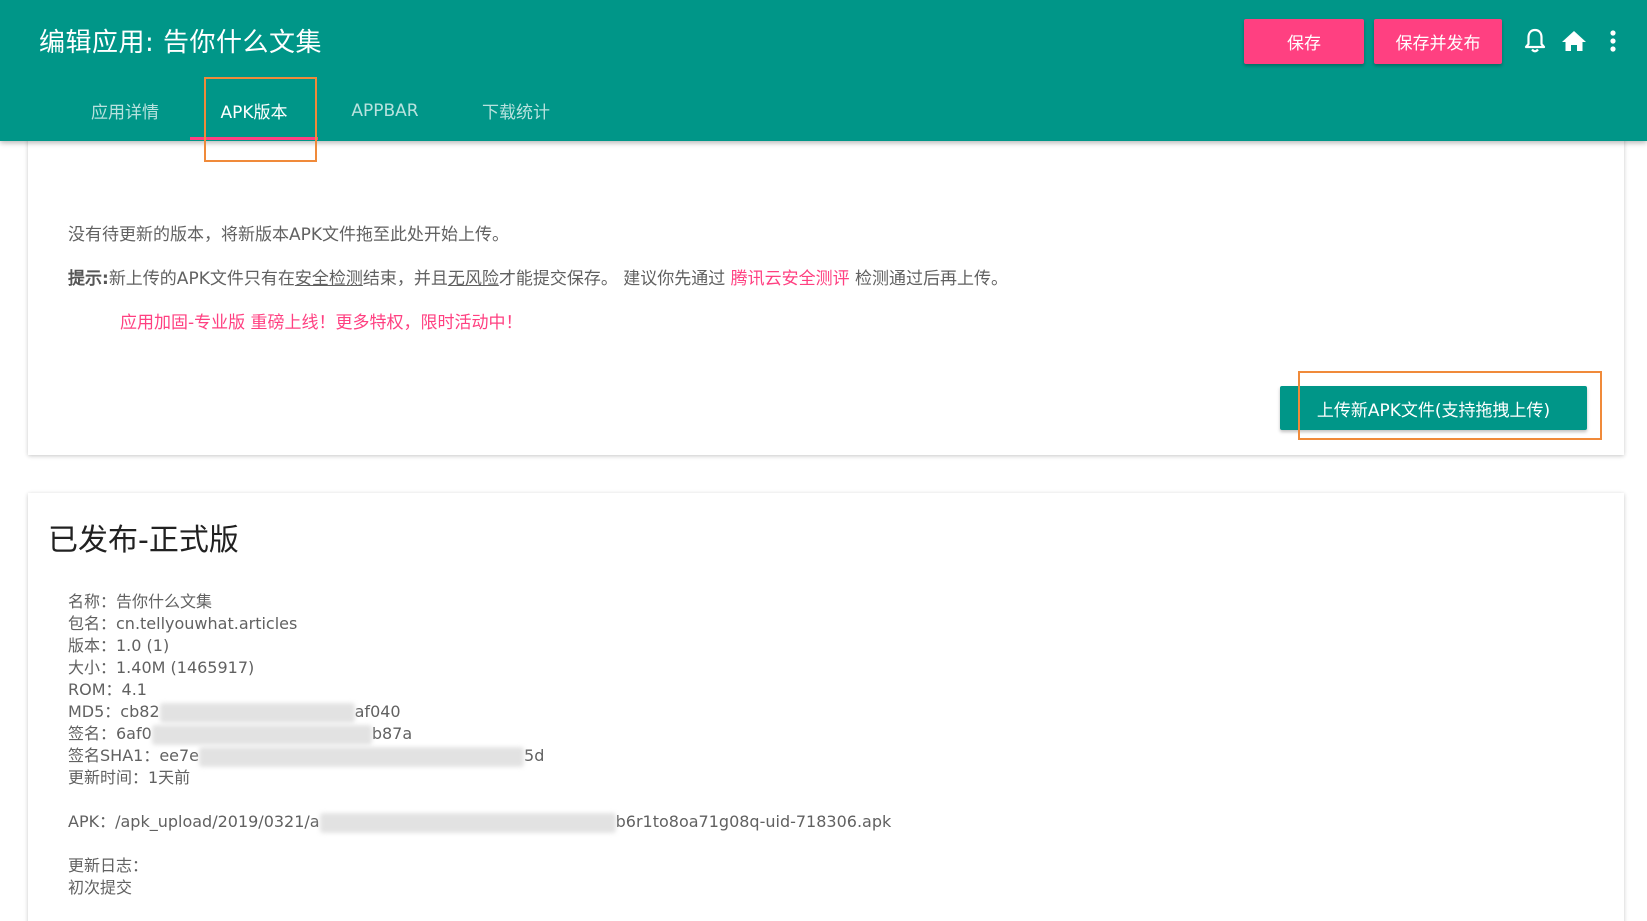  I want to click on sha1-row: 签名SHA1：ee7e 5d, so click(479, 756).